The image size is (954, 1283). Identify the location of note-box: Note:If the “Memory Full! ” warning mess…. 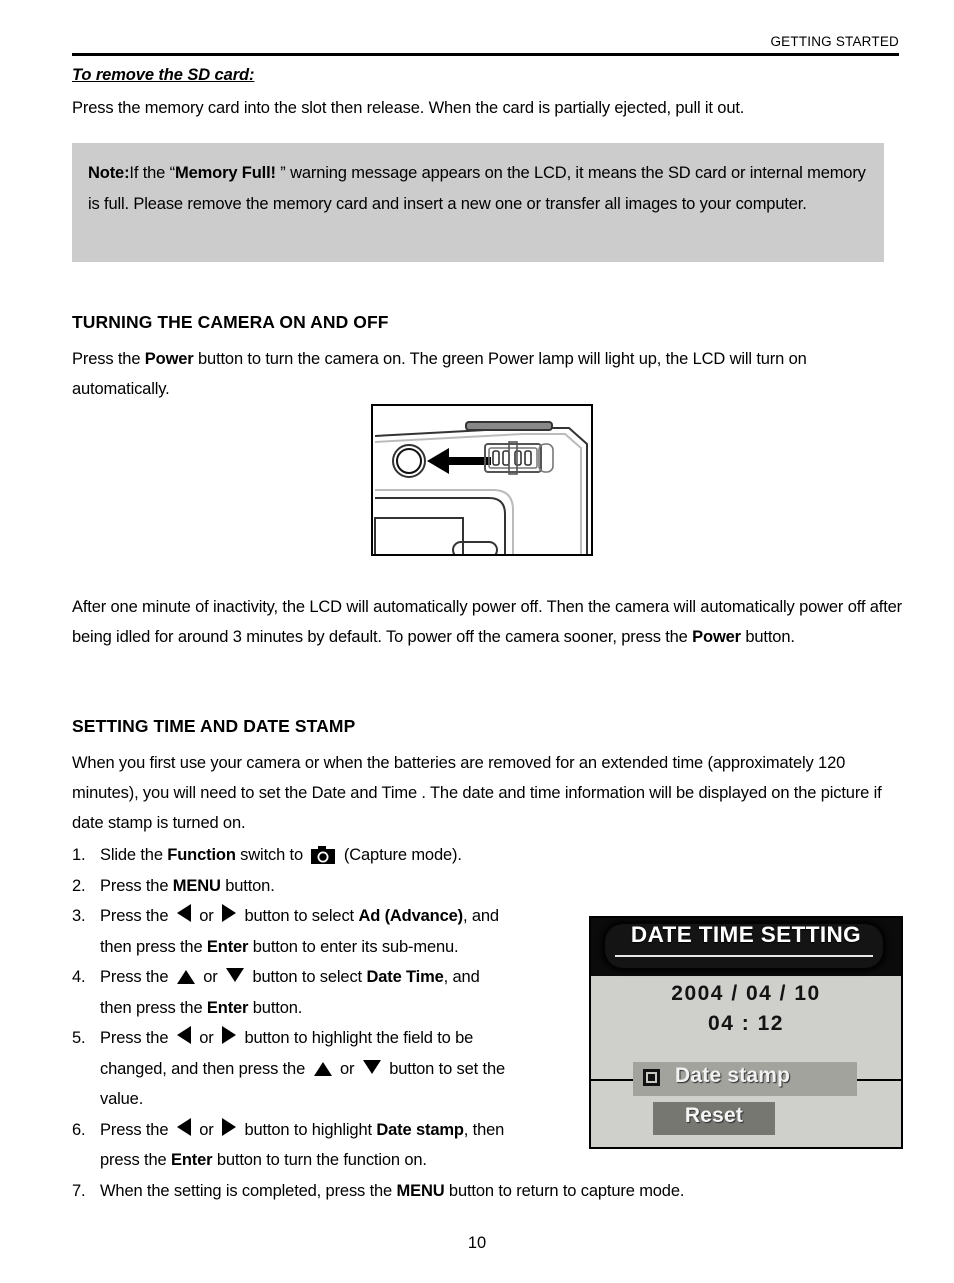
(478, 202).